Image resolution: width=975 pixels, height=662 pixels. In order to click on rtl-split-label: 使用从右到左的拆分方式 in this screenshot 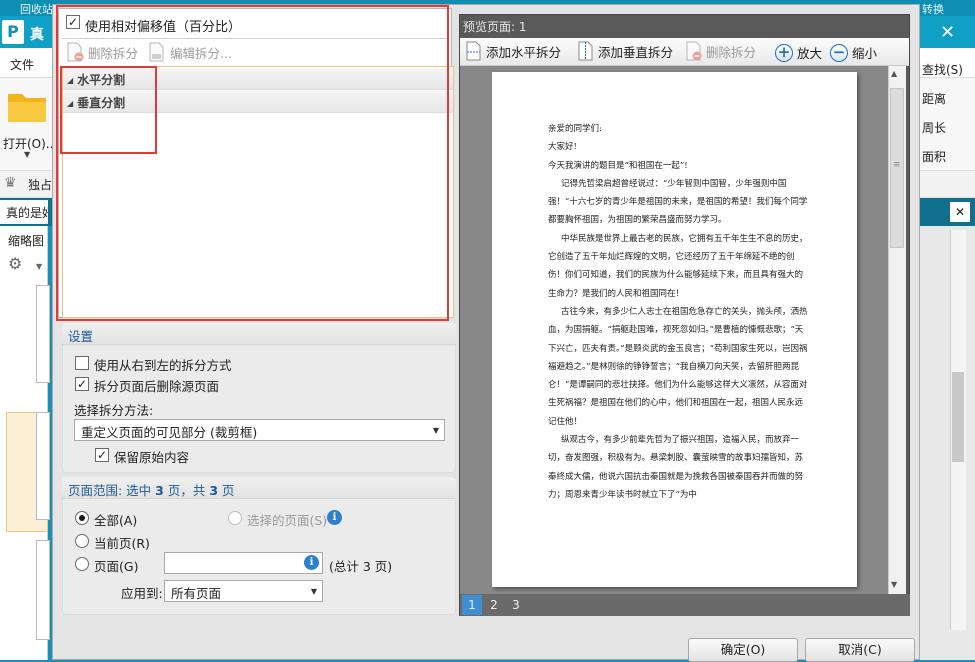, I will do `click(163, 365)`.